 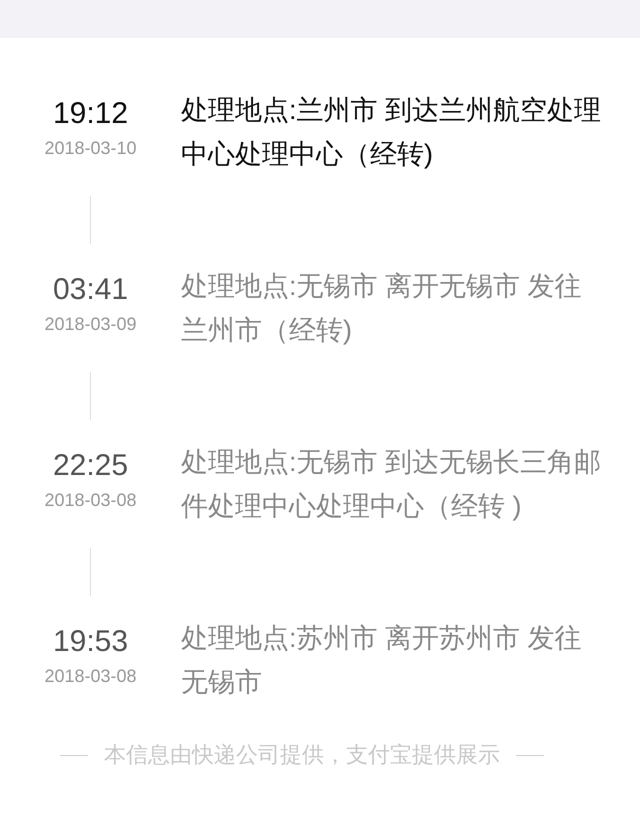 What do you see at coordinates (90, 290) in the screenshot?
I see `event-time: 03:41` at bounding box center [90, 290].